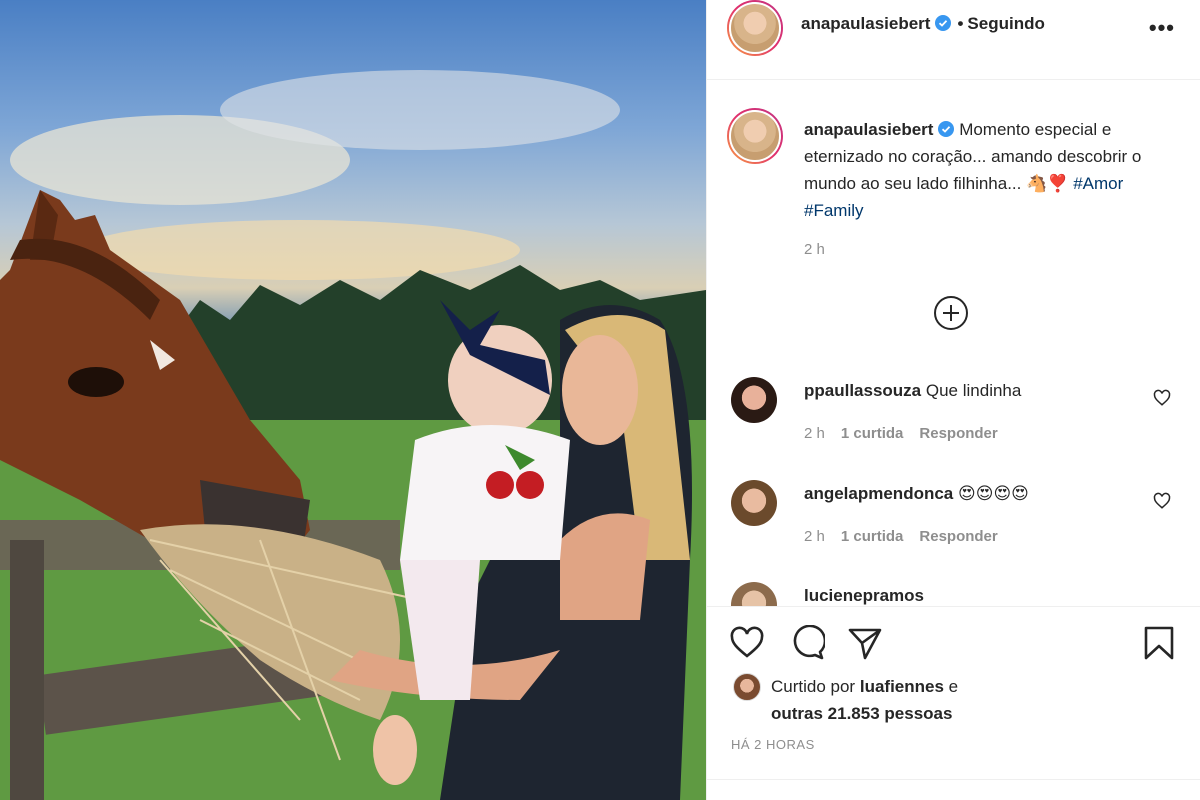 This screenshot has height=800, width=1200. I want to click on hashtag-amor: #Amor, so click(1098, 183).